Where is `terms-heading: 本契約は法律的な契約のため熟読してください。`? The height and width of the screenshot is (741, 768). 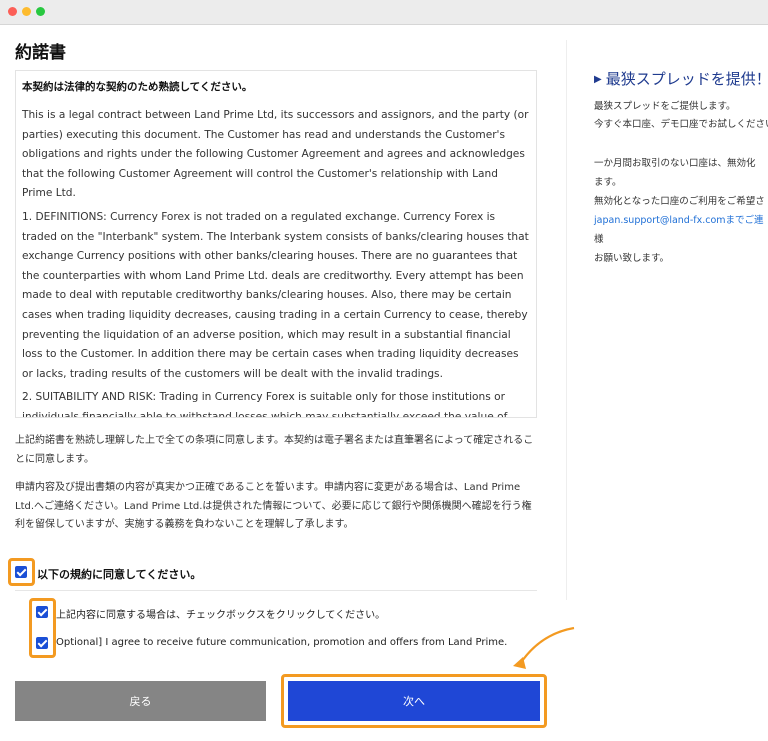
terms-heading: 本契約は法律的な契約のため熟読してください。 is located at coordinates (137, 87).